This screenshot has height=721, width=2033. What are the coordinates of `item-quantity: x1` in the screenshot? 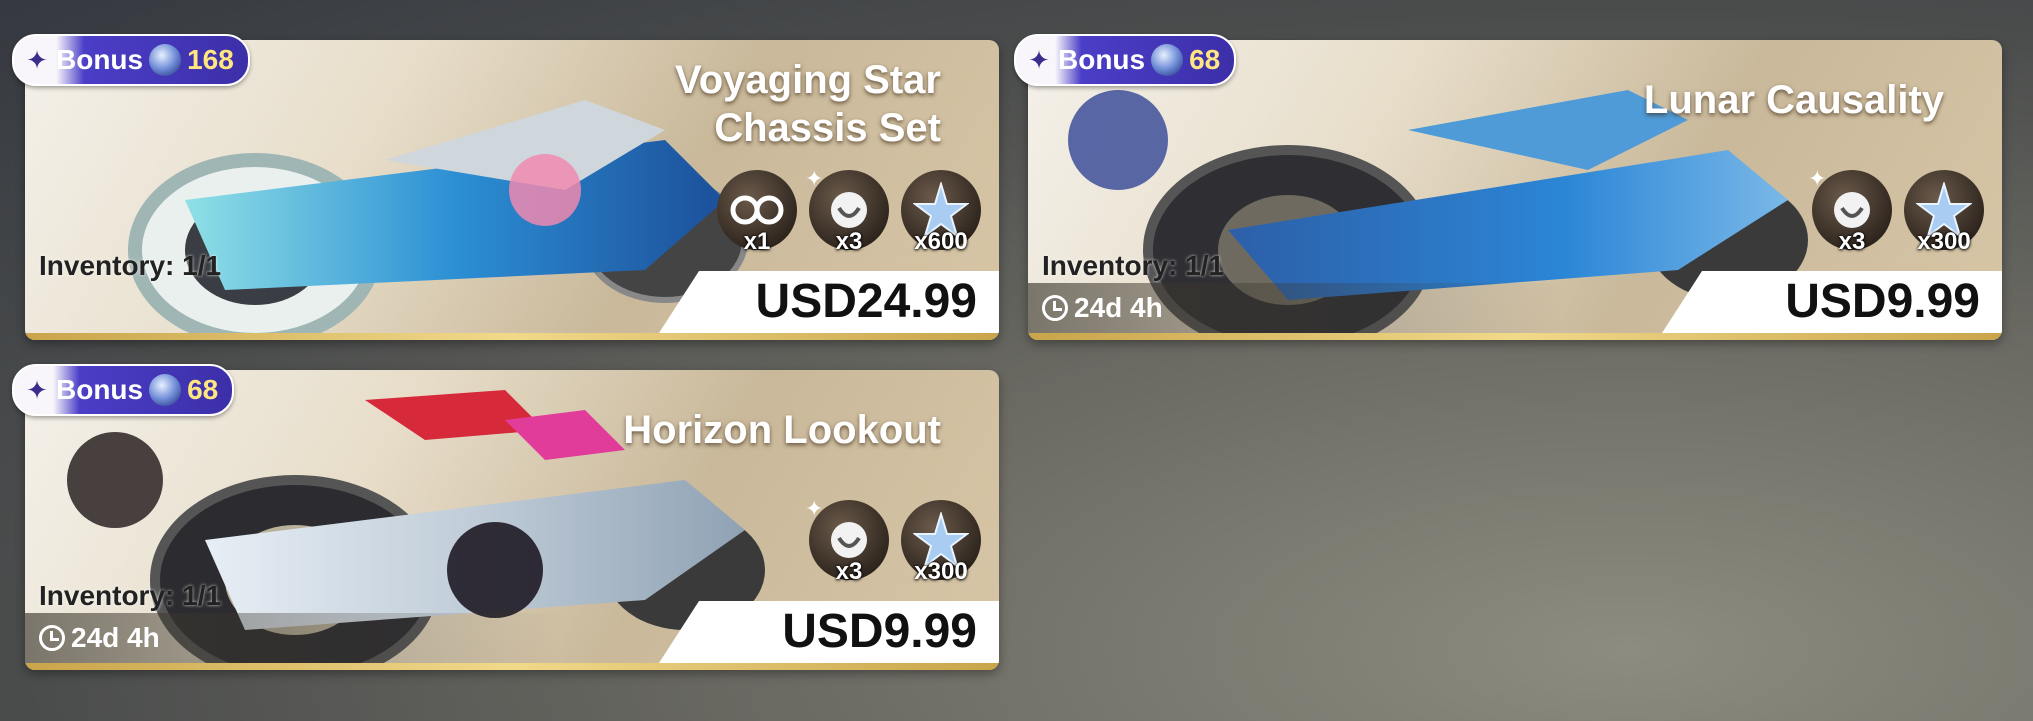 It's located at (757, 241).